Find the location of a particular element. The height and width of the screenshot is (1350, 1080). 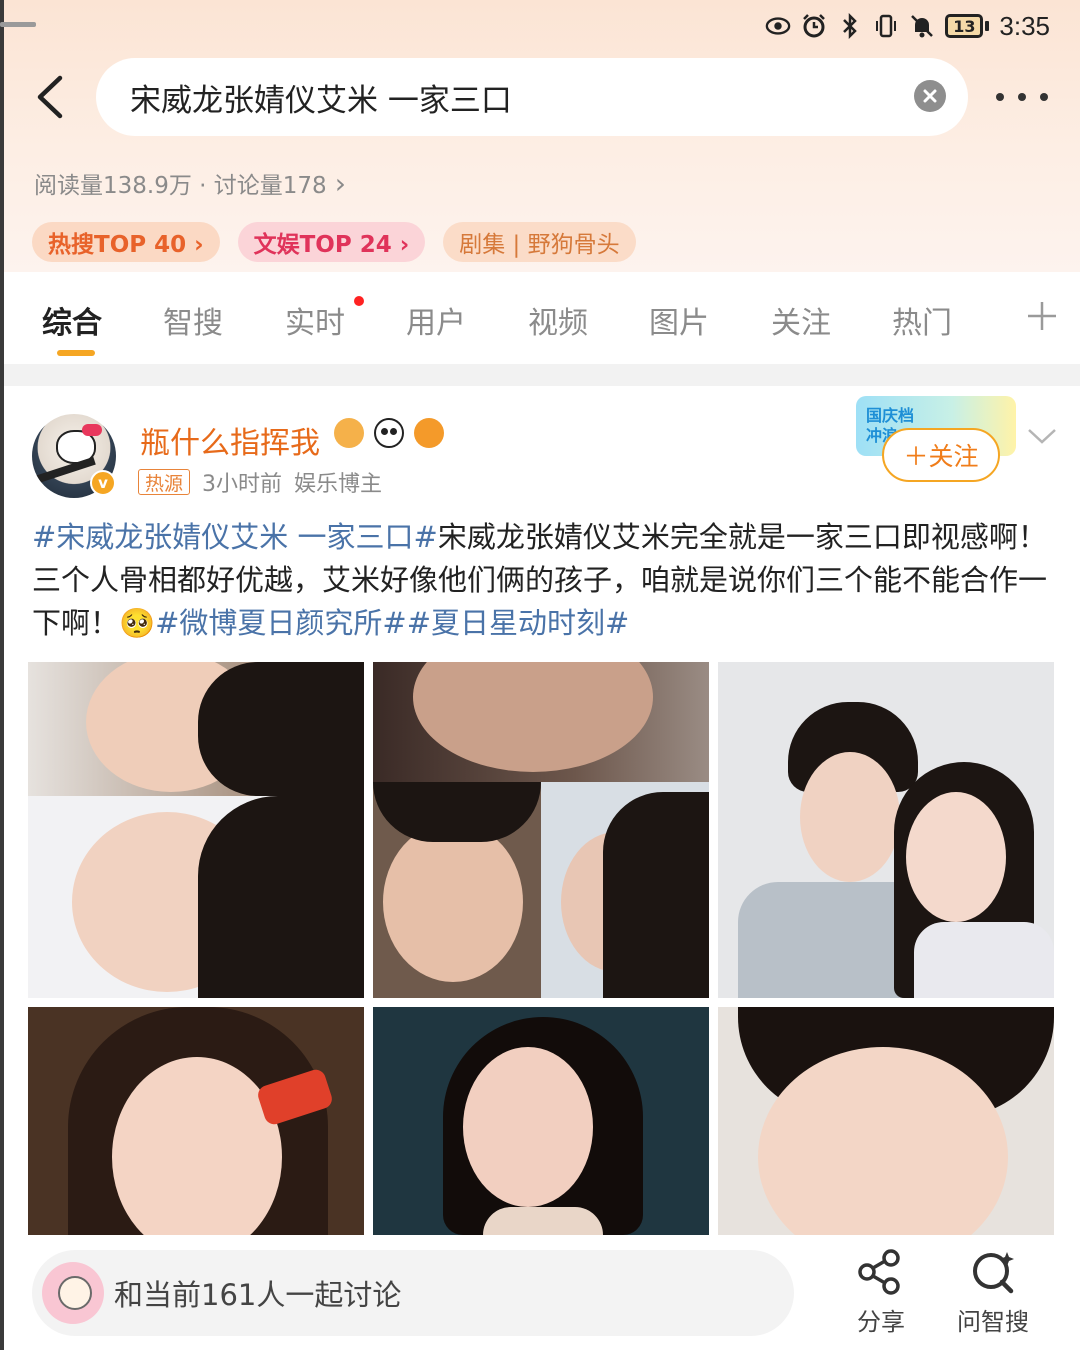

chevron-down-icon is located at coordinates (1042, 436).